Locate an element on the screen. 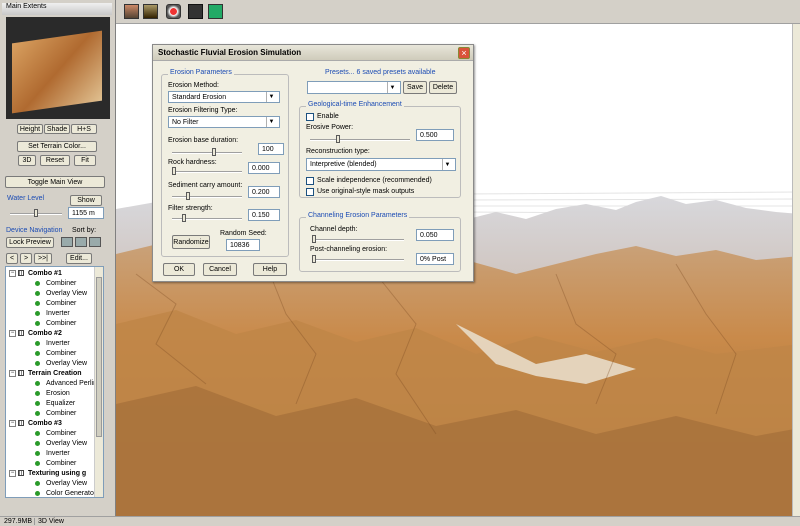 This screenshot has height=526, width=800. tree-group: − Combo #1 is located at coordinates (35, 273).